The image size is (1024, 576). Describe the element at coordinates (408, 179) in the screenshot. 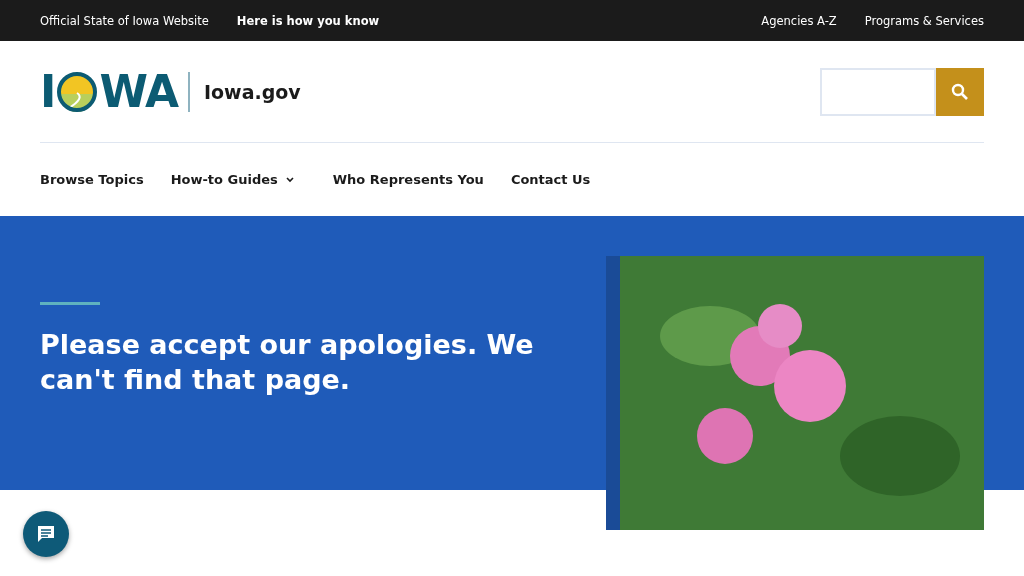

I see `nav-link: Who Represents You` at that location.